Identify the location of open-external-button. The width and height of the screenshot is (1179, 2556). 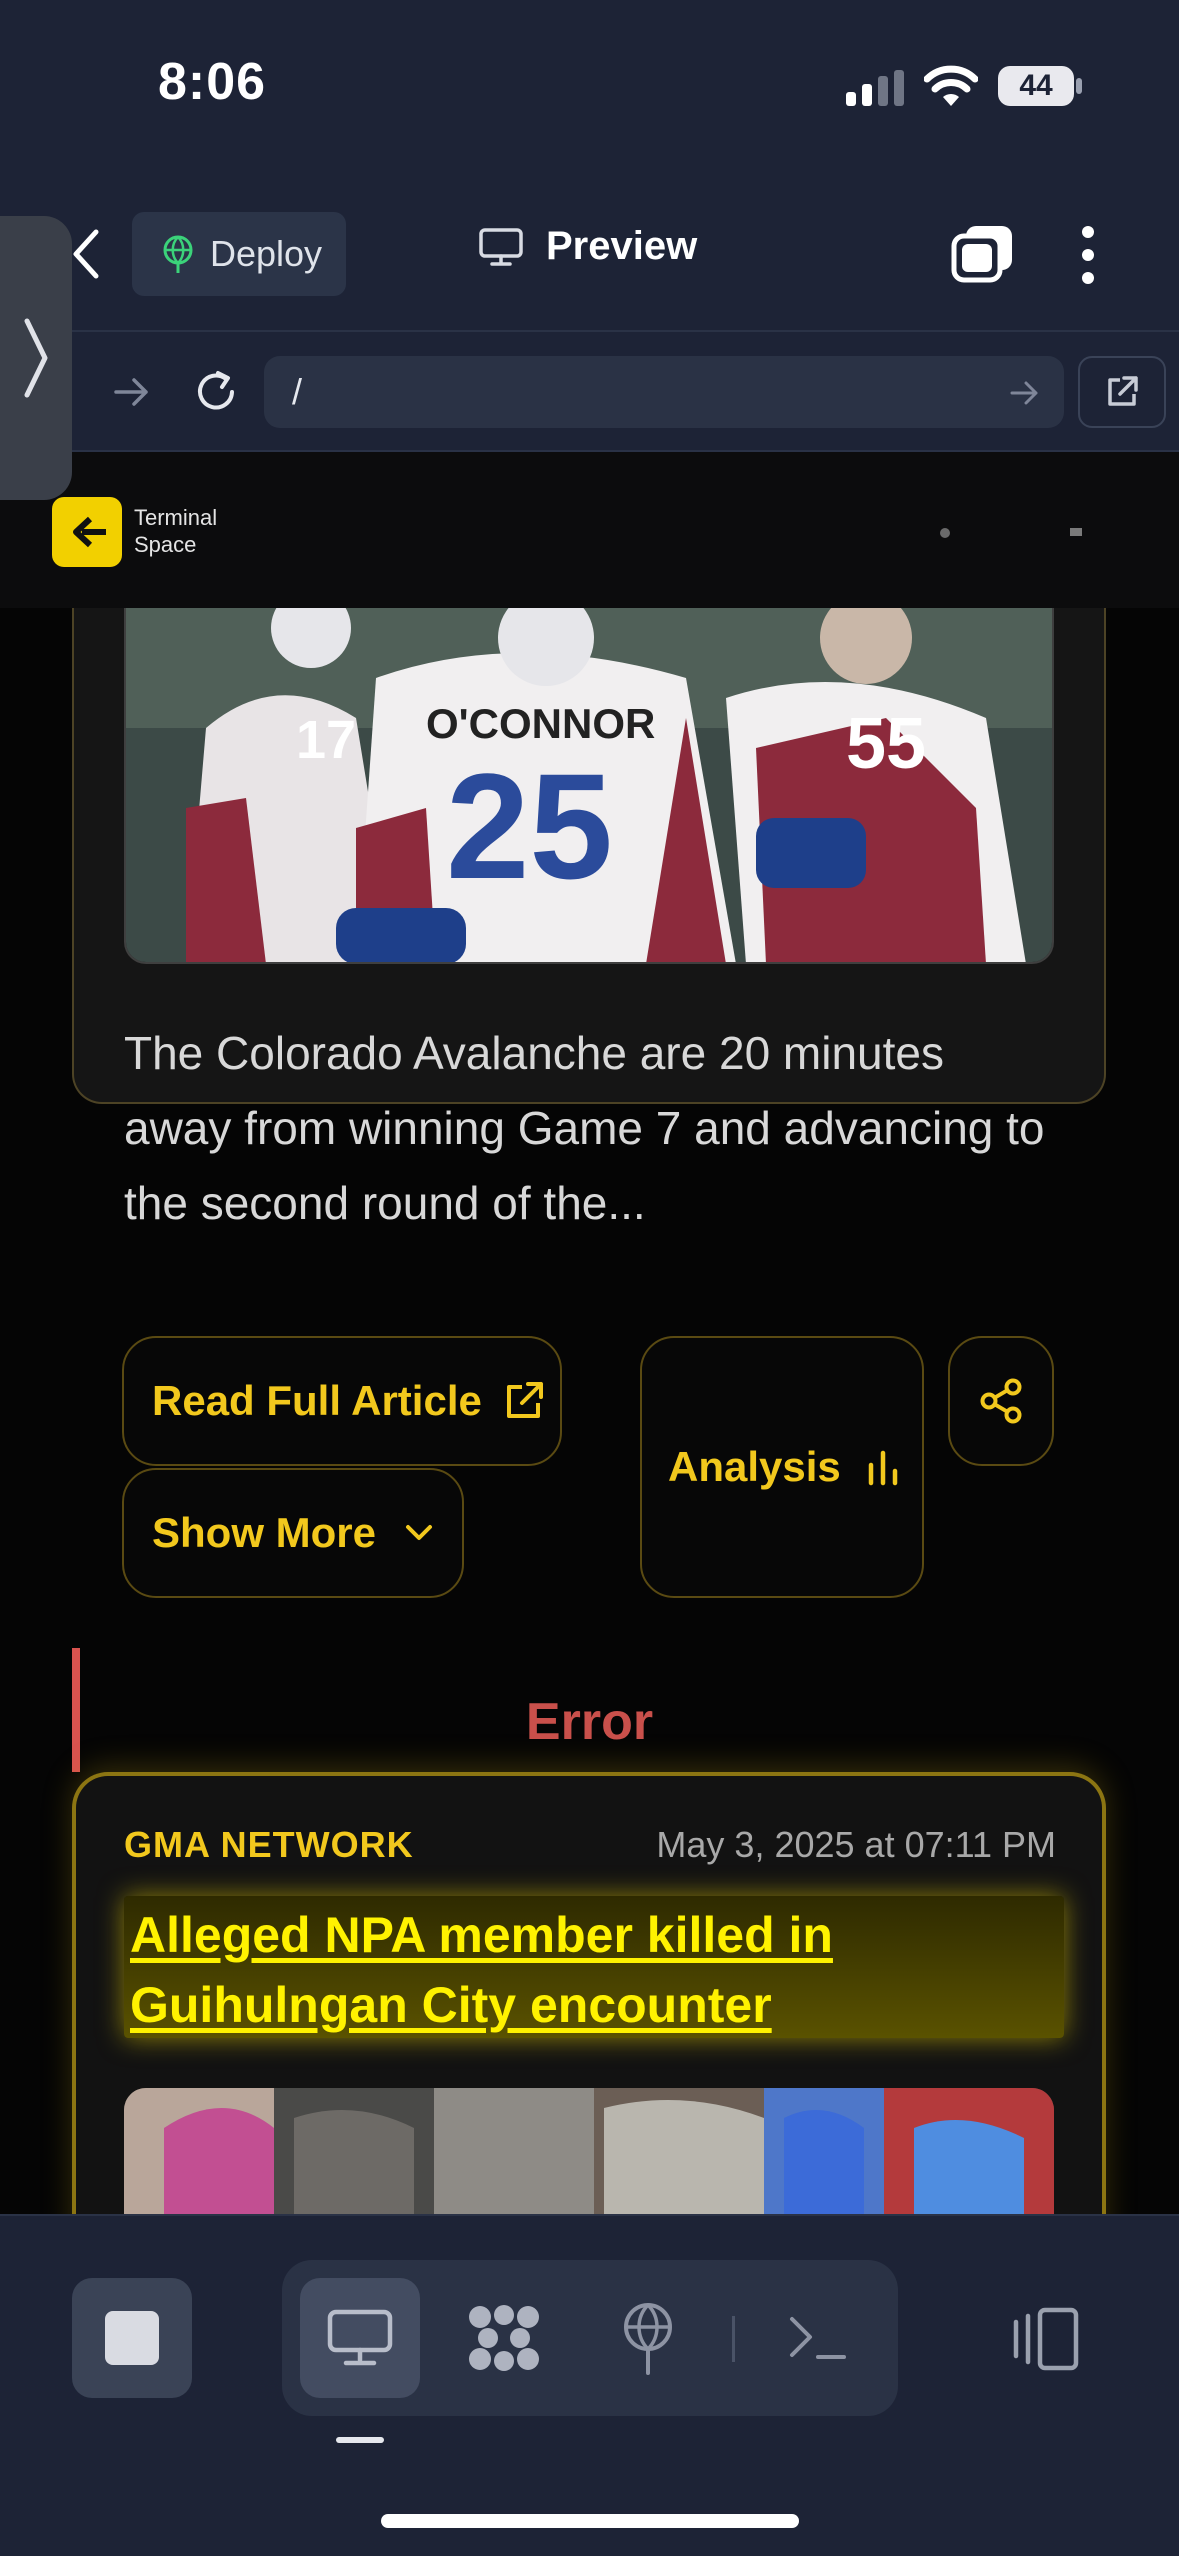
(1122, 392).